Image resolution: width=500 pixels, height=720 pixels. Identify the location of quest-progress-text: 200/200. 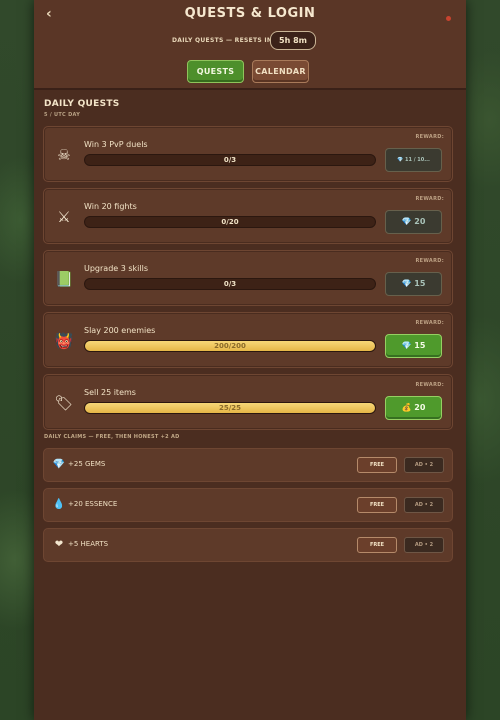
(230, 346).